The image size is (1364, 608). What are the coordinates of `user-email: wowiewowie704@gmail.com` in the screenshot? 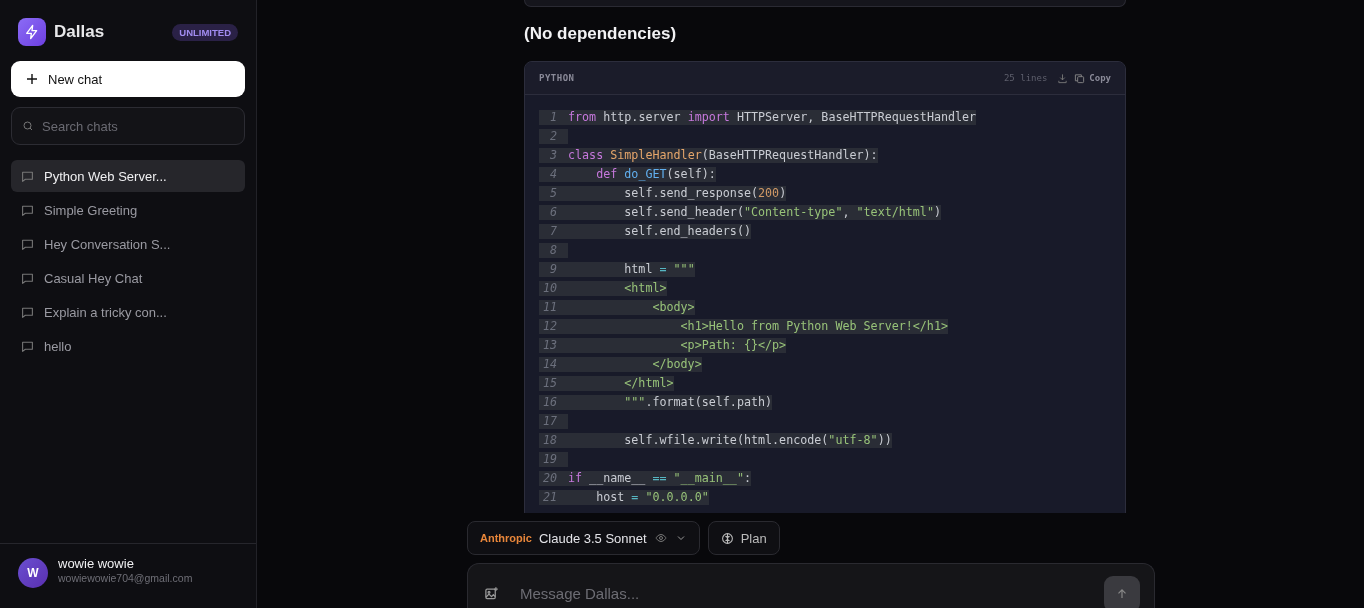 It's located at (125, 578).